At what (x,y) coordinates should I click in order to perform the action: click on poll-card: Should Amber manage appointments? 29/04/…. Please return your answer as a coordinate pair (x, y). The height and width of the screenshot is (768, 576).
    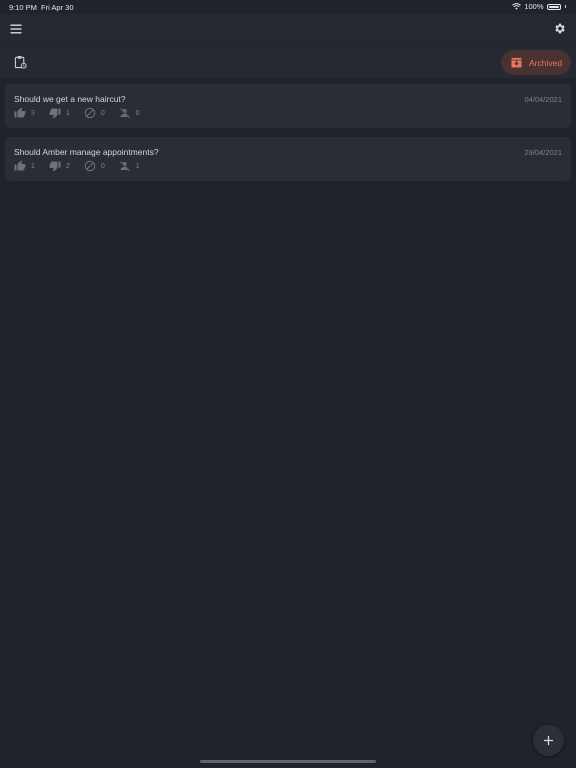
    Looking at the image, I should click on (288, 159).